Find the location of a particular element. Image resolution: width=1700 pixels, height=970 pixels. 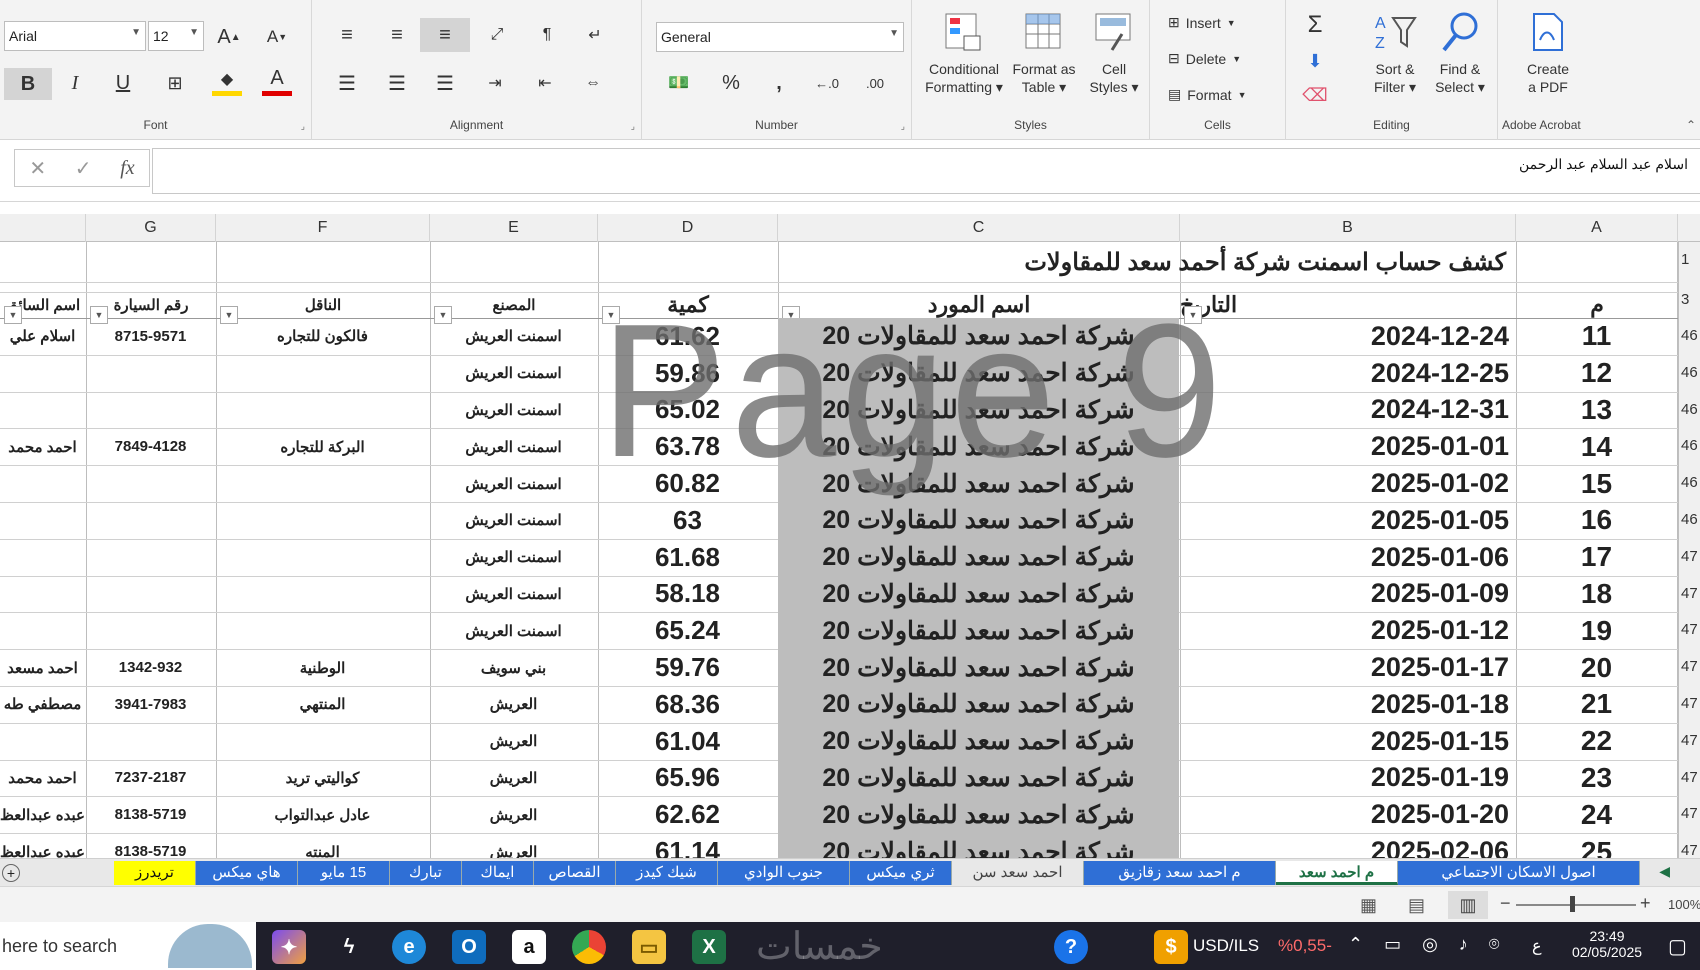

column-header-h is located at coordinates (43, 228).